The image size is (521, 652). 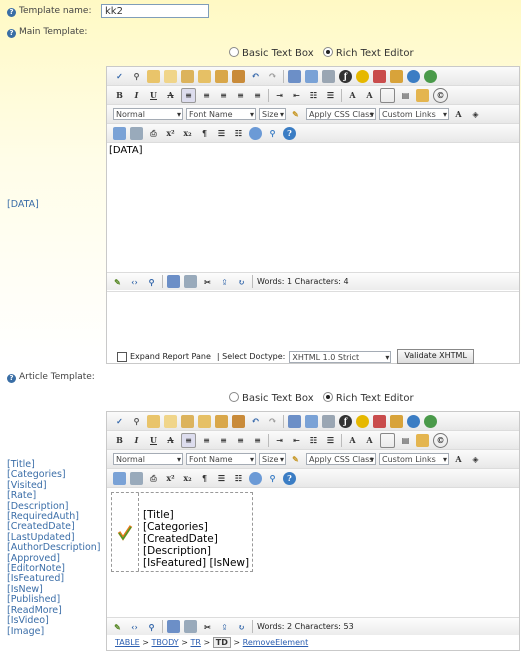 I want to click on custom-links-select: Custom Links, so click(x=414, y=114).